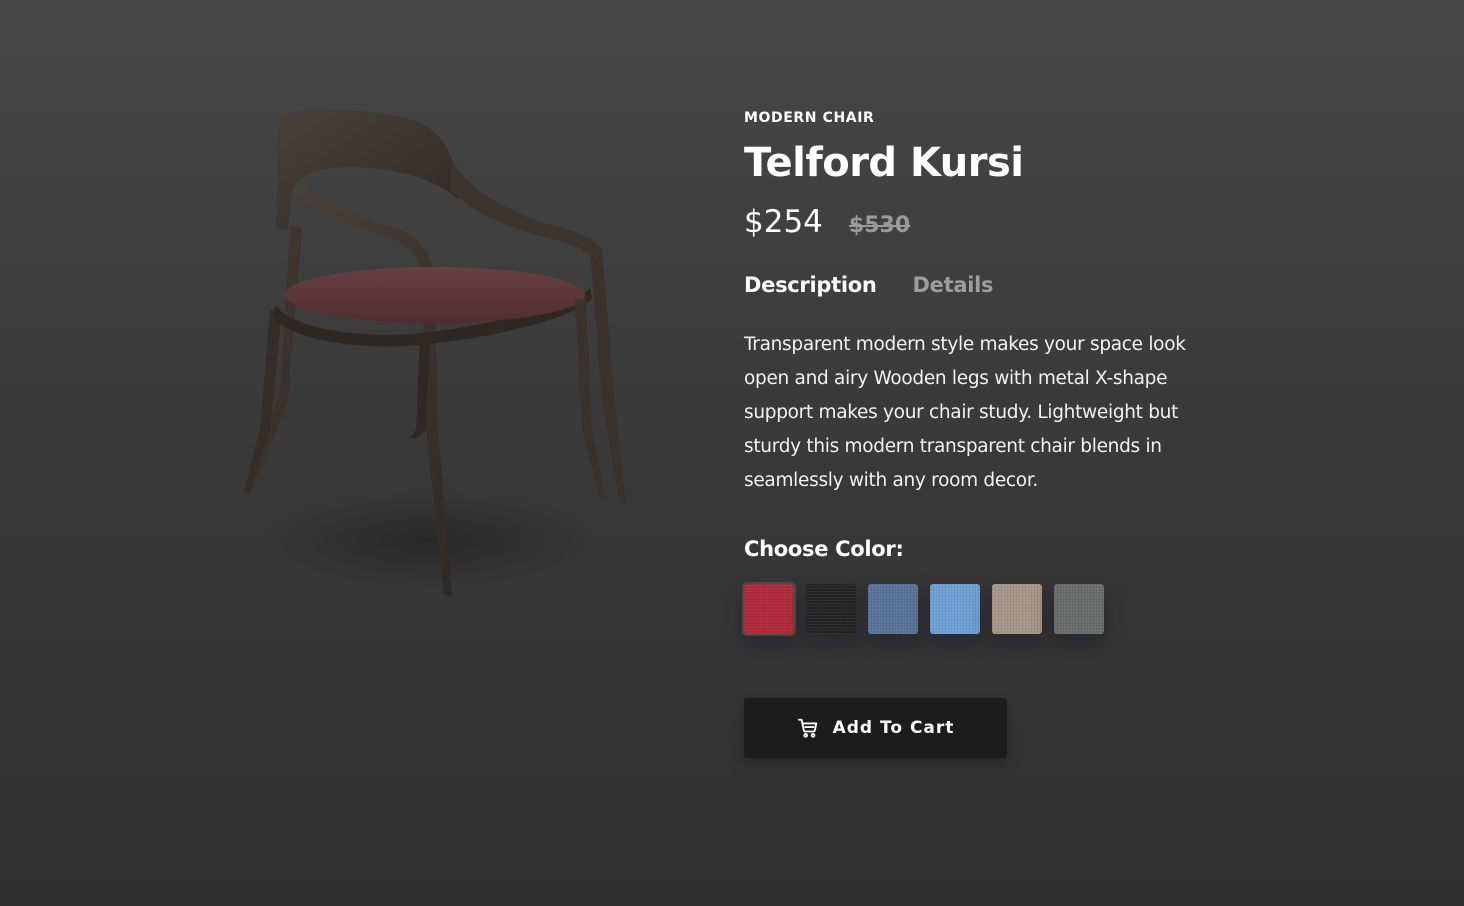 The width and height of the screenshot is (1464, 906). Describe the element at coordinates (824, 549) in the screenshot. I see `choose-color-label: Choose Color:` at that location.